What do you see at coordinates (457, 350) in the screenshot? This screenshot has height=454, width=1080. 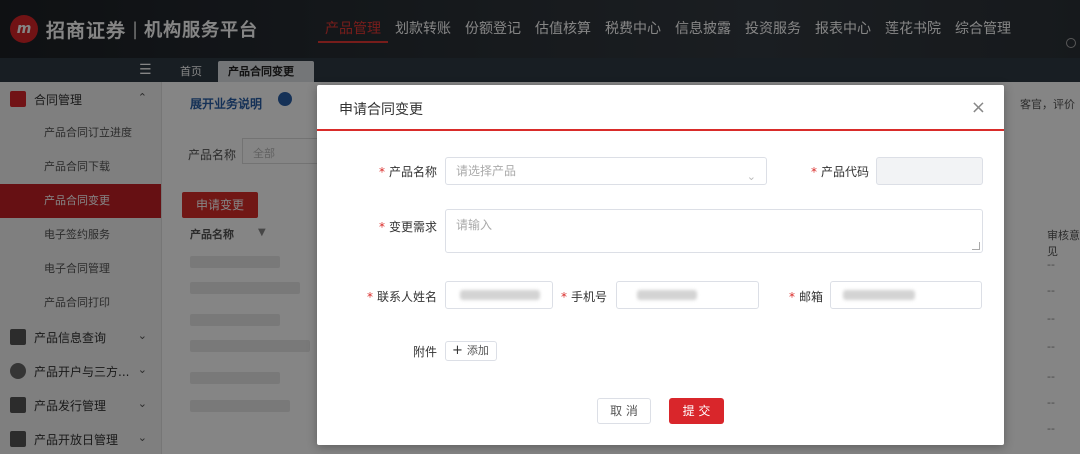 I see `plus-icon: +` at bounding box center [457, 350].